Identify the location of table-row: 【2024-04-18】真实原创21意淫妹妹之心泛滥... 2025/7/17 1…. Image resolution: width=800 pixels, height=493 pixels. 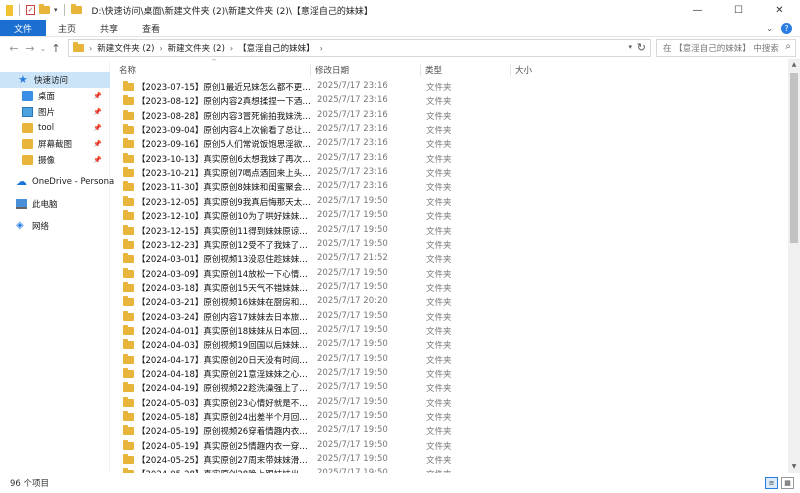
(449, 374).